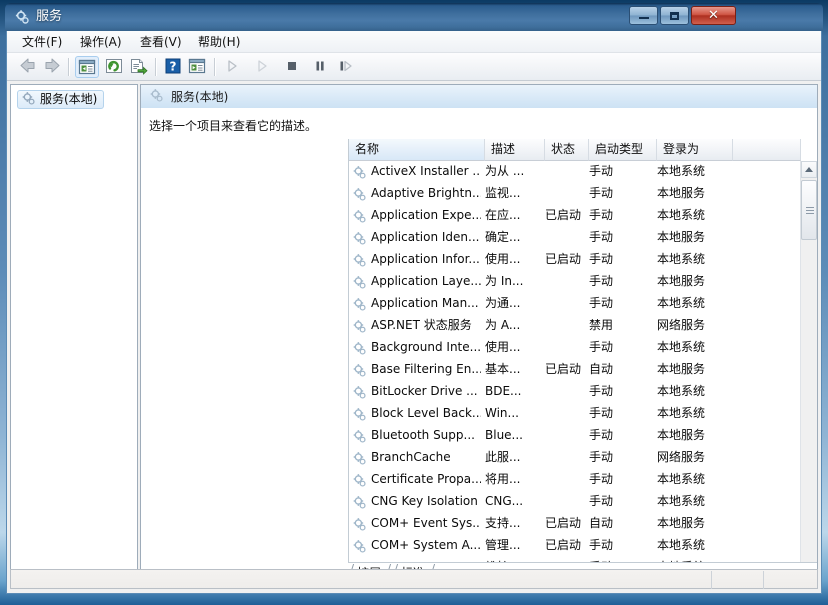 The image size is (828, 605). I want to click on start-service-button, so click(233, 67).